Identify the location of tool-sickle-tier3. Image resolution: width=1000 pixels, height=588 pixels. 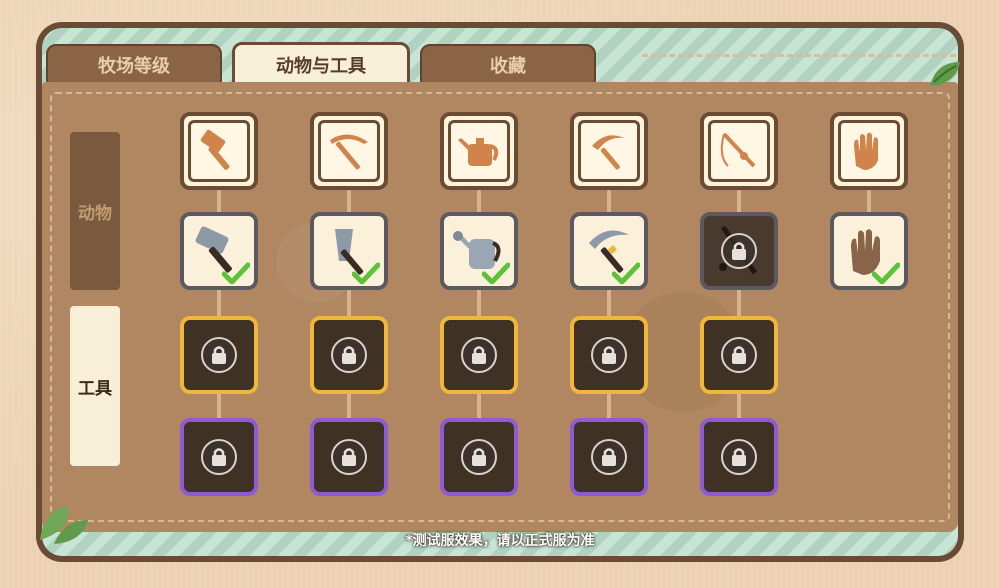
(609, 457).